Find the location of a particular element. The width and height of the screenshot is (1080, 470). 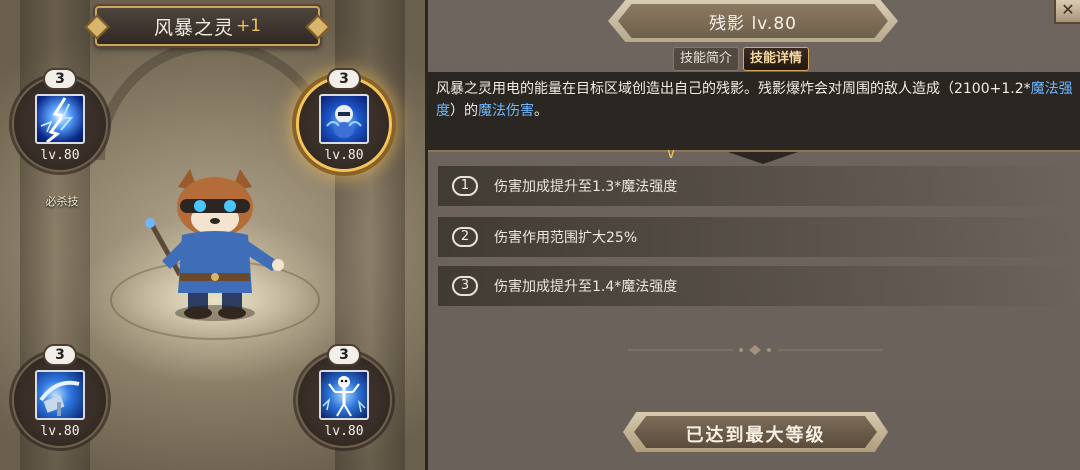

skill-slot-spirit-clone: 3 lv.80 is located at coordinates (344, 122).